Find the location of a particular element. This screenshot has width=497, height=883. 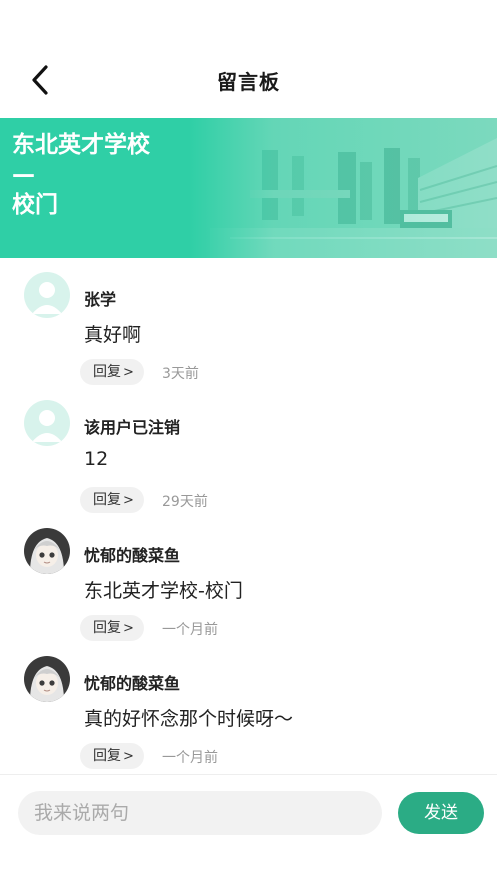

page-title: 留言板 is located at coordinates (248, 82).